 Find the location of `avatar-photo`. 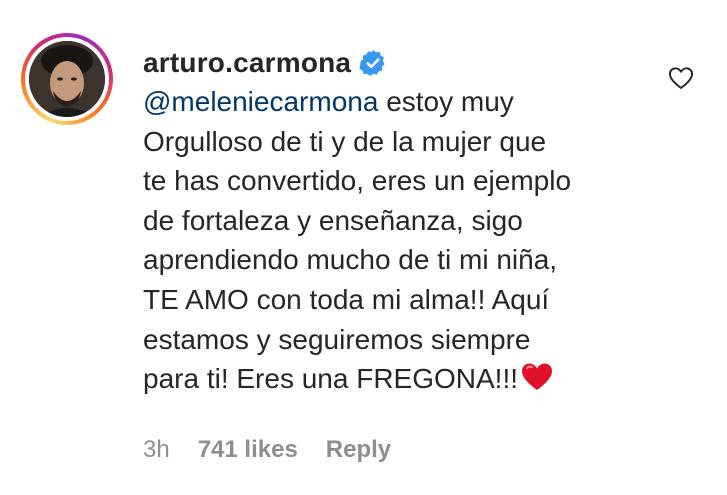

avatar-photo is located at coordinates (67, 79).